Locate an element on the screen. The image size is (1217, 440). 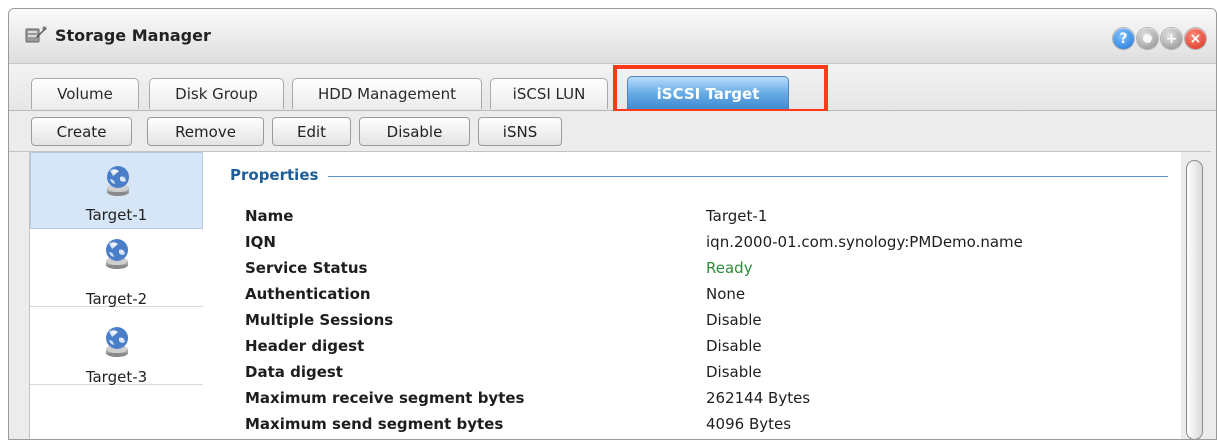
tab-label: Volume is located at coordinates (85, 94).